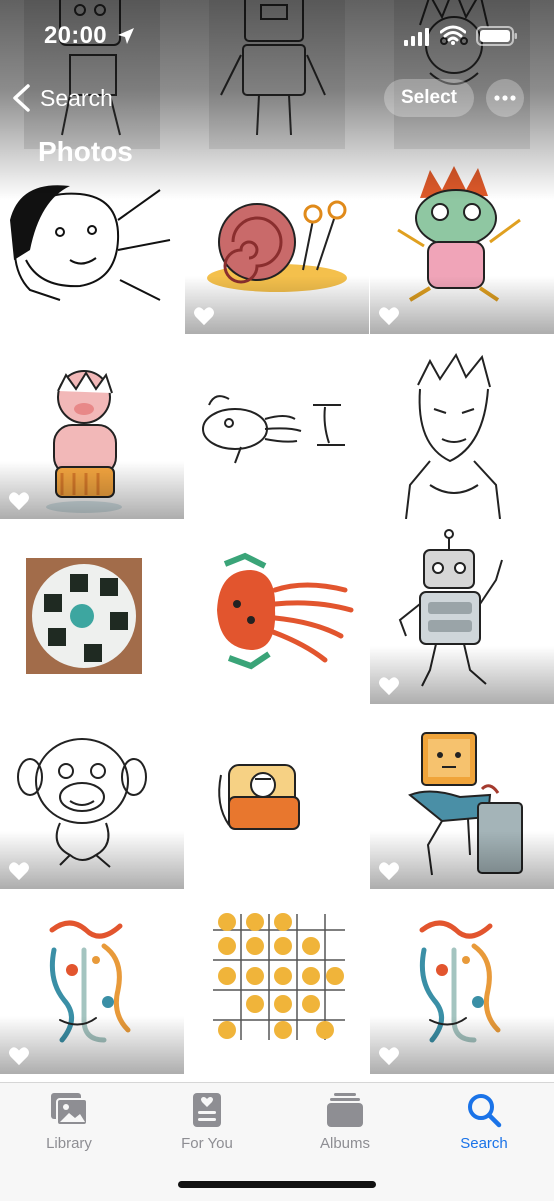  I want to click on ellipsis-icon, so click(505, 98).